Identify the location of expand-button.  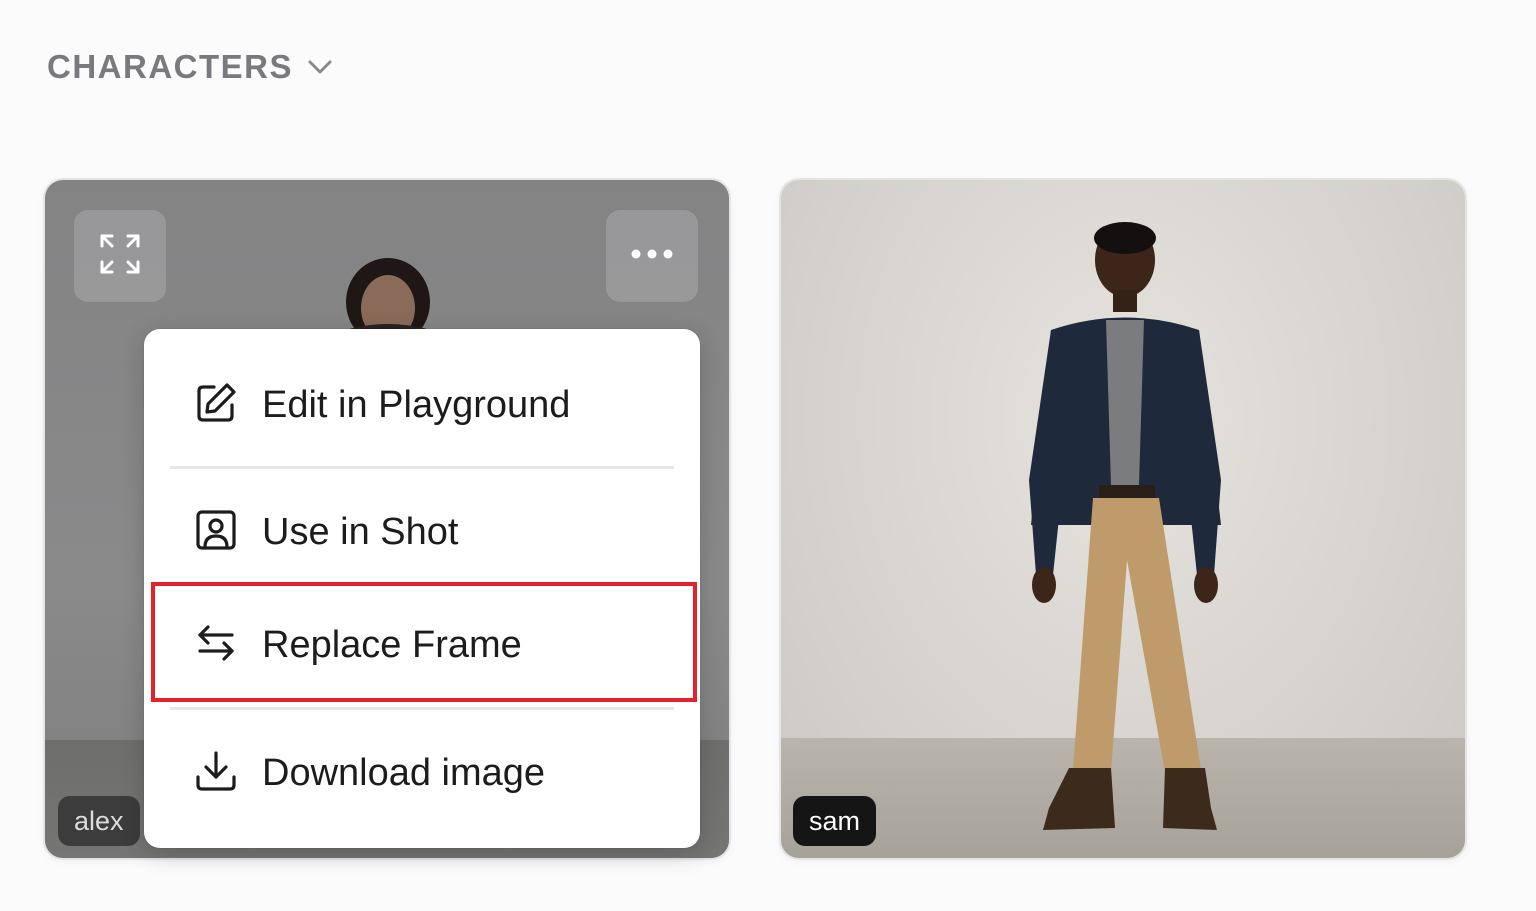
(120, 256).